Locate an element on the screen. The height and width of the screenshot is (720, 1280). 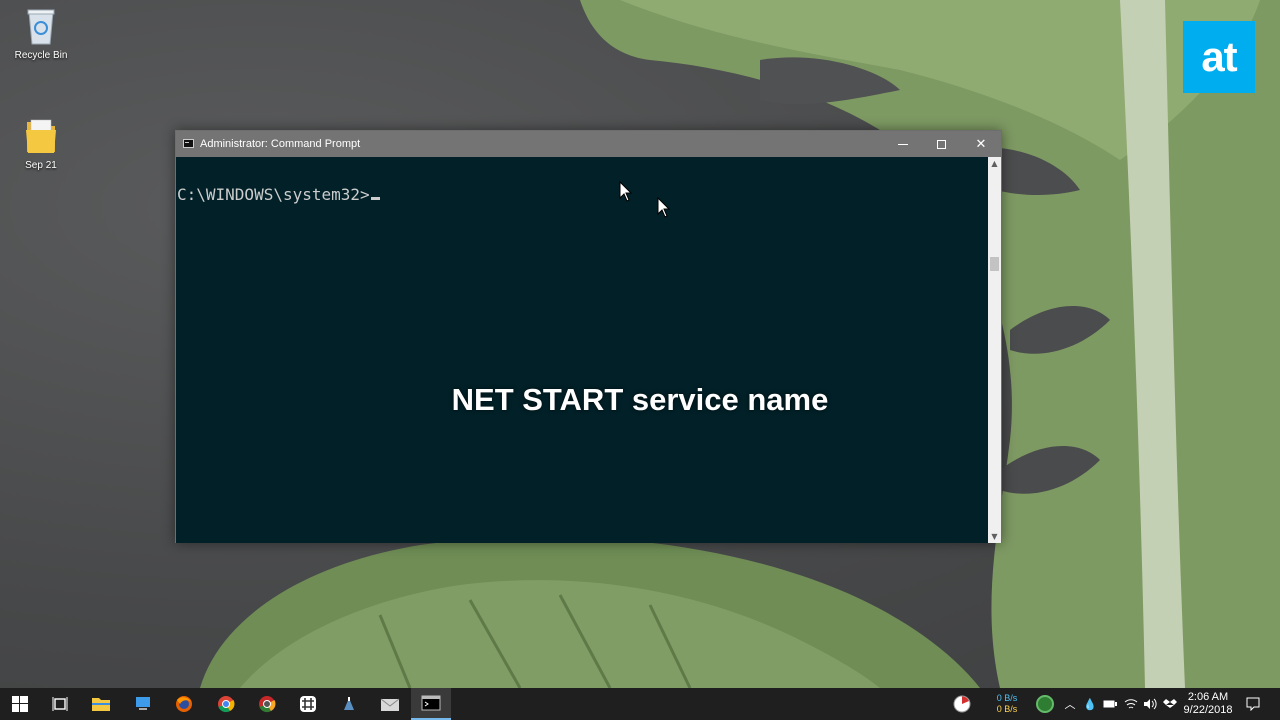
tray-overflow-chevron: ︿ is located at coordinates (1070, 704).